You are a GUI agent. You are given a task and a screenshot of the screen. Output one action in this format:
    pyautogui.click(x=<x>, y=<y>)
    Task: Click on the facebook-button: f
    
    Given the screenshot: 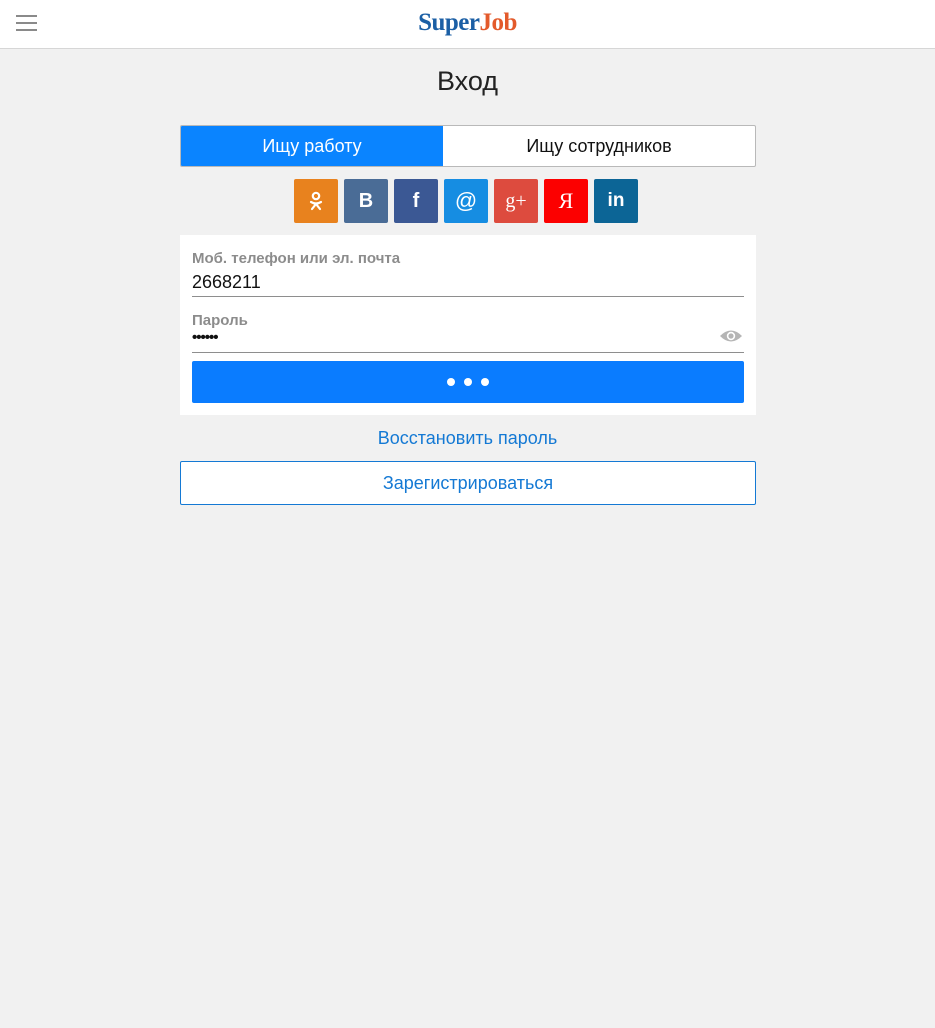 What is the action you would take?
    pyautogui.click(x=416, y=201)
    